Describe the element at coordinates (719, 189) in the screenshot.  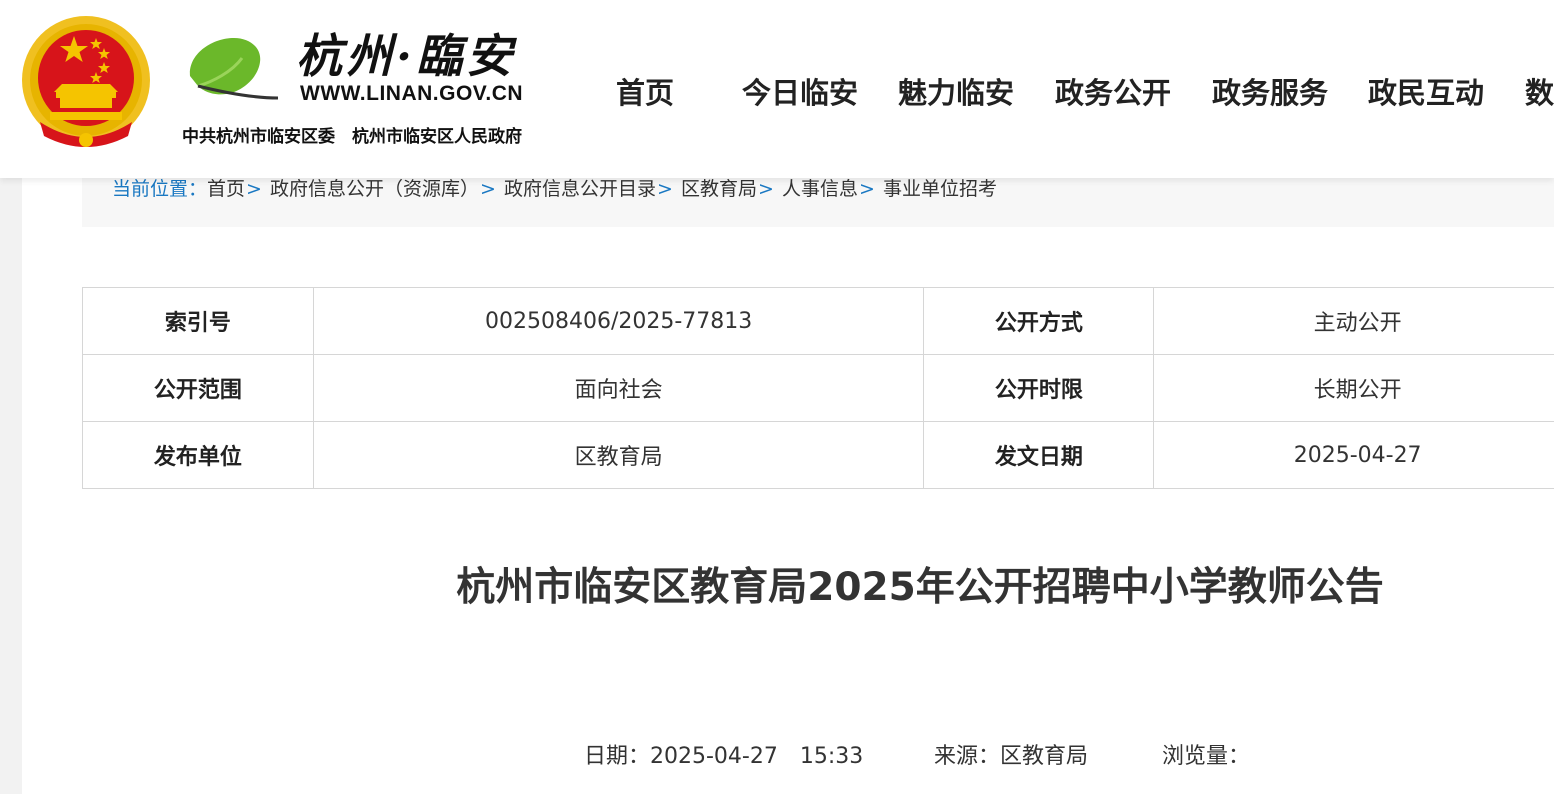
I see `breadcrumb-item-education-bureau: 区教育局` at that location.